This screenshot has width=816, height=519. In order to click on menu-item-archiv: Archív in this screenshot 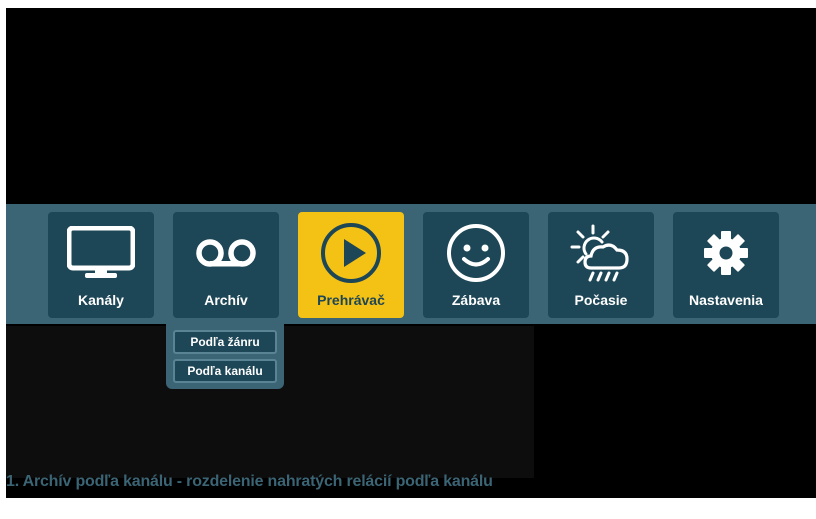, I will do `click(226, 265)`.